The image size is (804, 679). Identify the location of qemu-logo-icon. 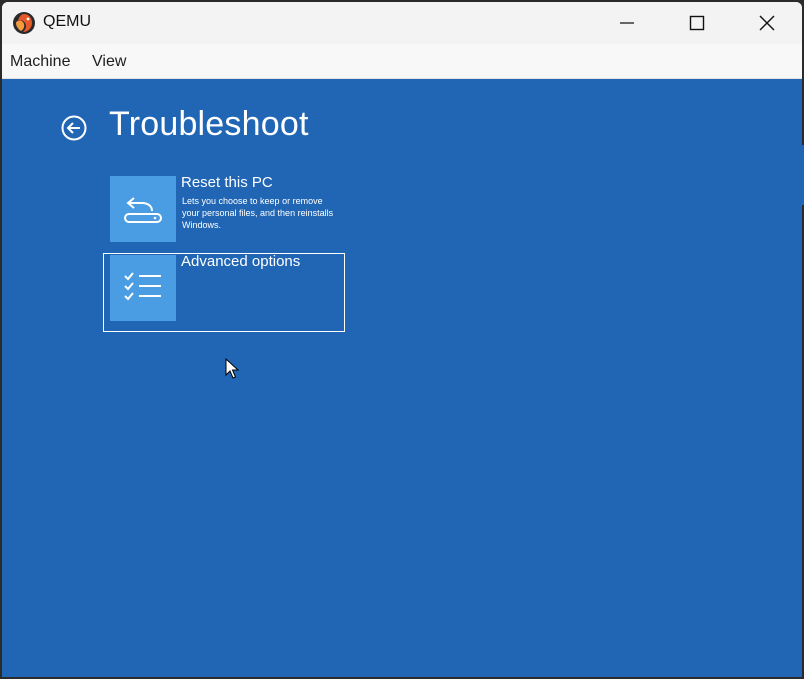
(24, 23).